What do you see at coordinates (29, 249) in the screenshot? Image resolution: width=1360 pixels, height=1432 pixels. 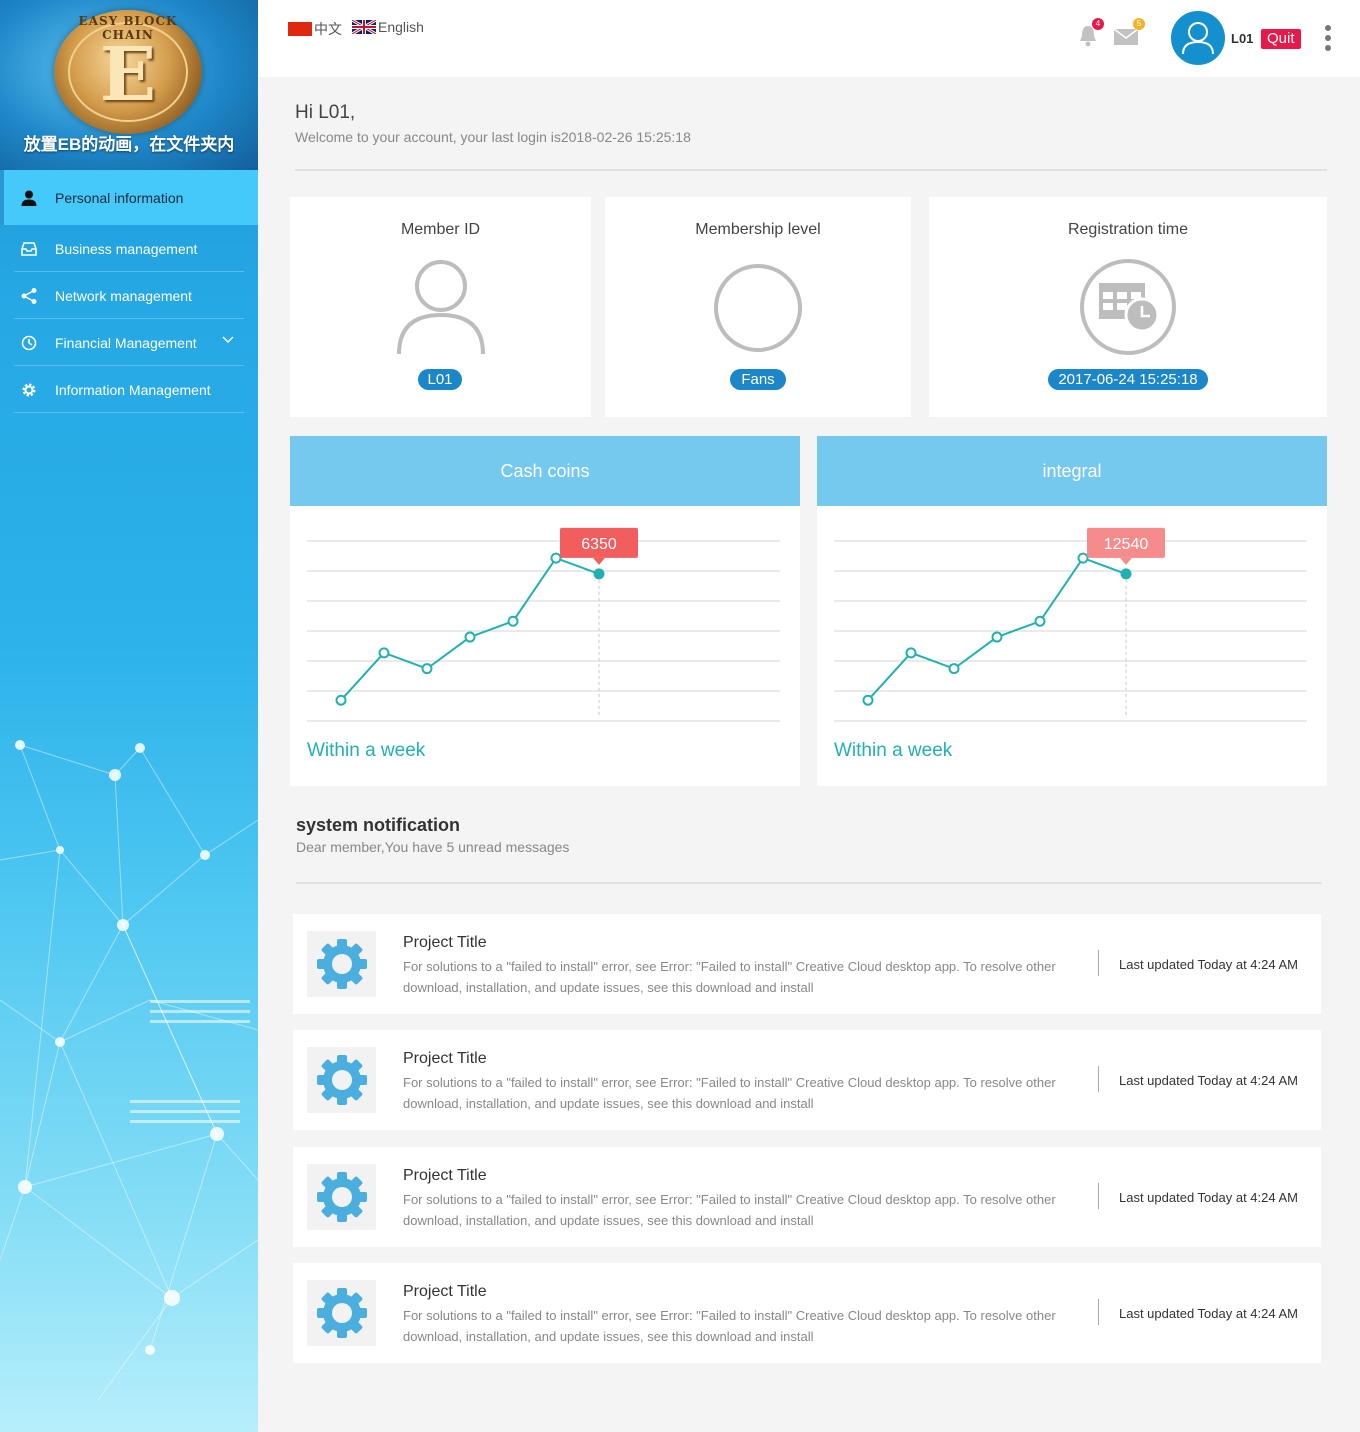 I see `inbox-icon` at bounding box center [29, 249].